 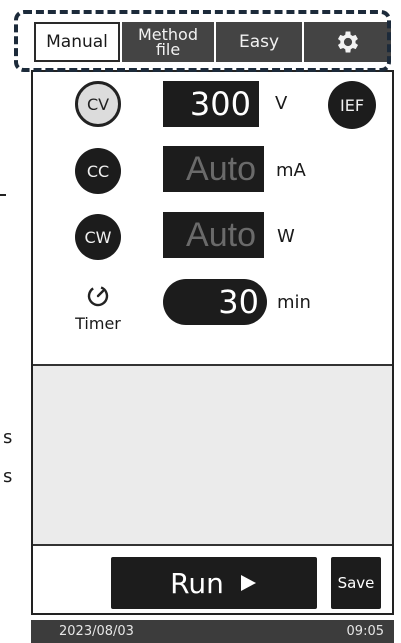 What do you see at coordinates (3, 195) in the screenshot?
I see `side-tick-mark` at bounding box center [3, 195].